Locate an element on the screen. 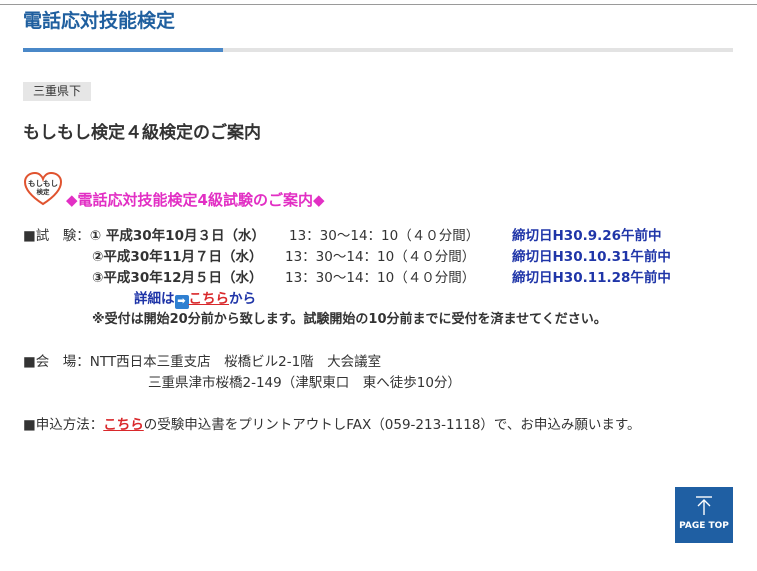  apply-link: こちら is located at coordinates (123, 425).